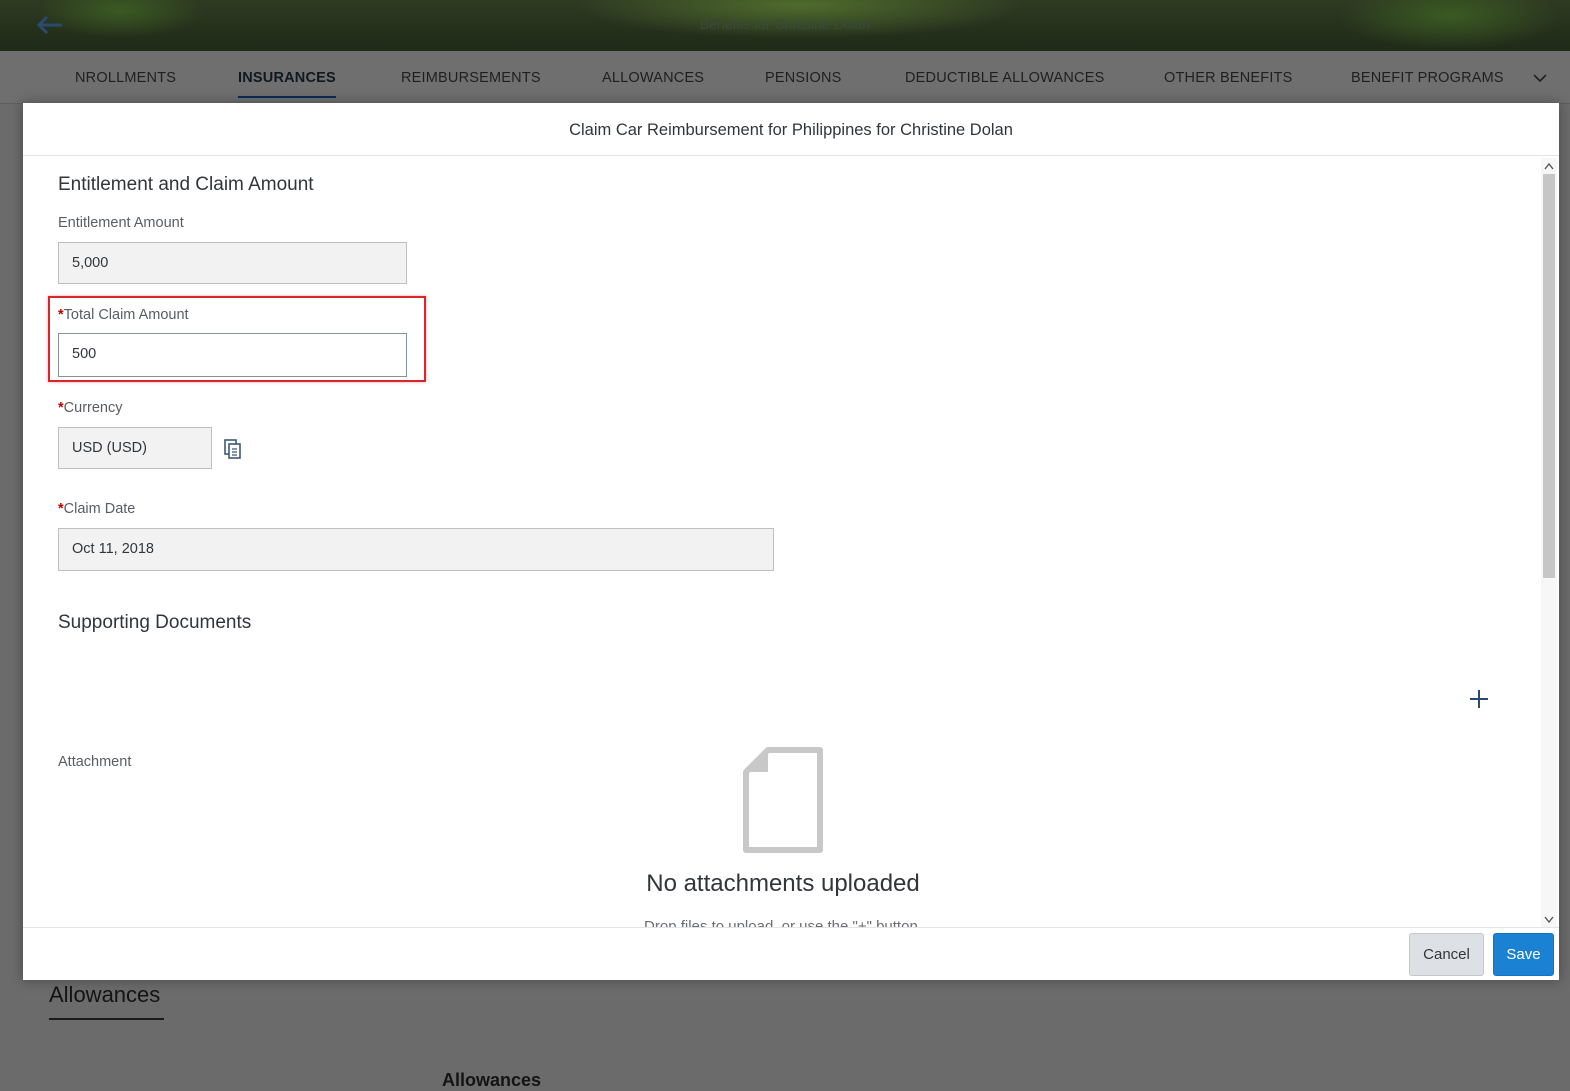 Image resolution: width=1570 pixels, height=1091 pixels. I want to click on attachment-label: Attachment, so click(95, 762).